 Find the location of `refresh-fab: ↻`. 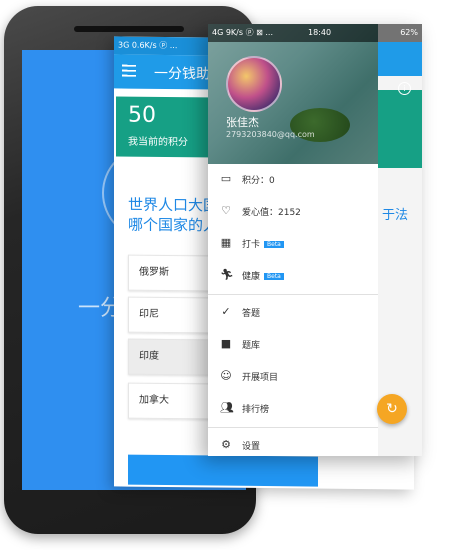

refresh-fab: ↻ is located at coordinates (392, 409).